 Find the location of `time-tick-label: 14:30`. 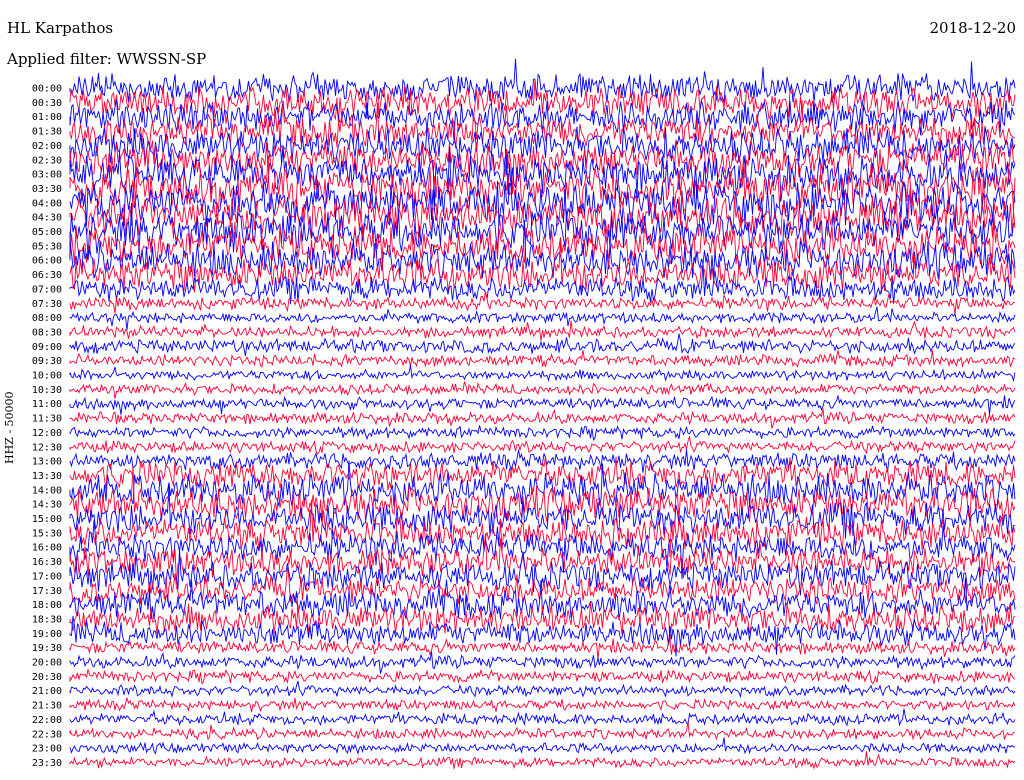

time-tick-label: 14:30 is located at coordinates (47, 505).